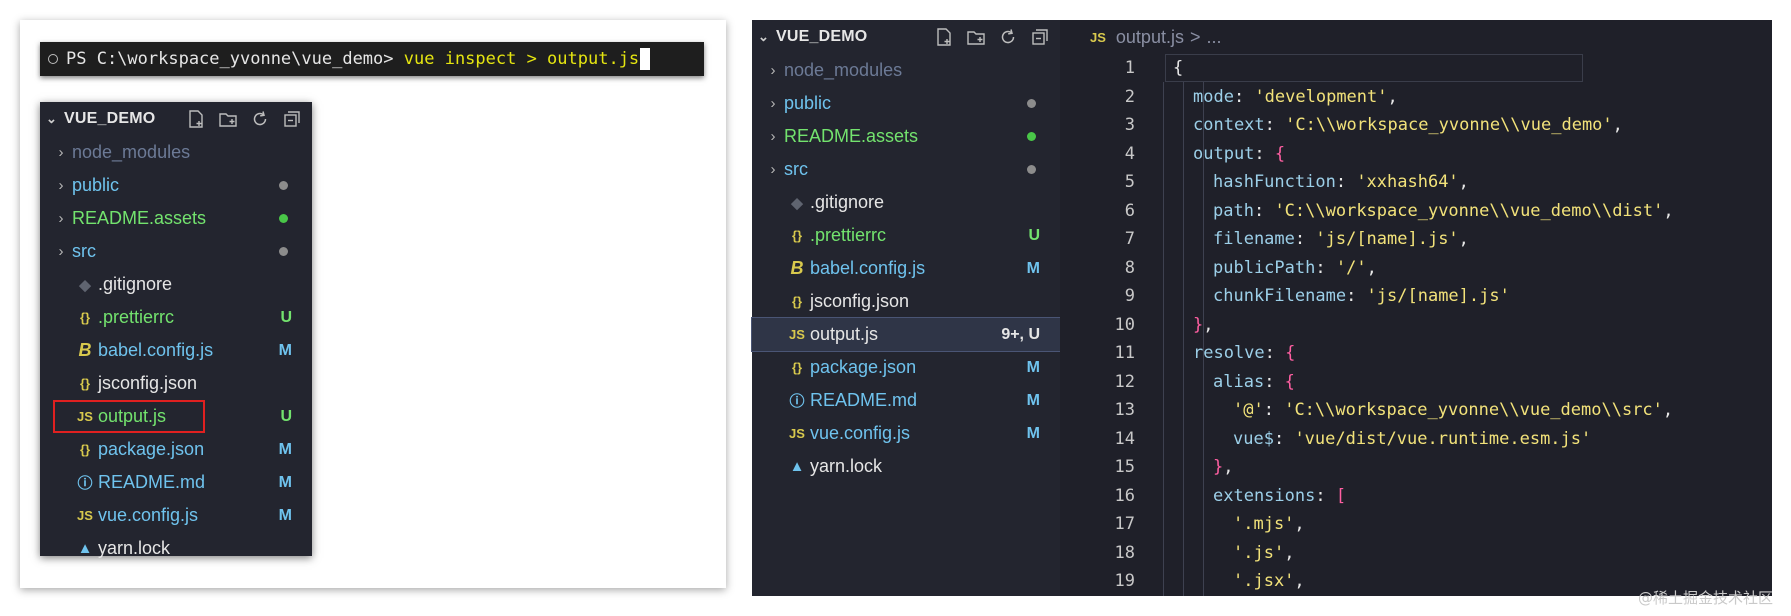  I want to click on code-punct: [, so click(1341, 495).